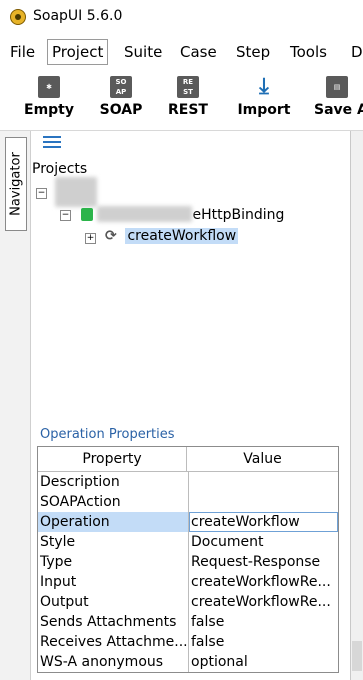 Image resolution: width=363 pixels, height=680 pixels. Describe the element at coordinates (263, 542) in the screenshot. I see `property-value: Document` at that location.